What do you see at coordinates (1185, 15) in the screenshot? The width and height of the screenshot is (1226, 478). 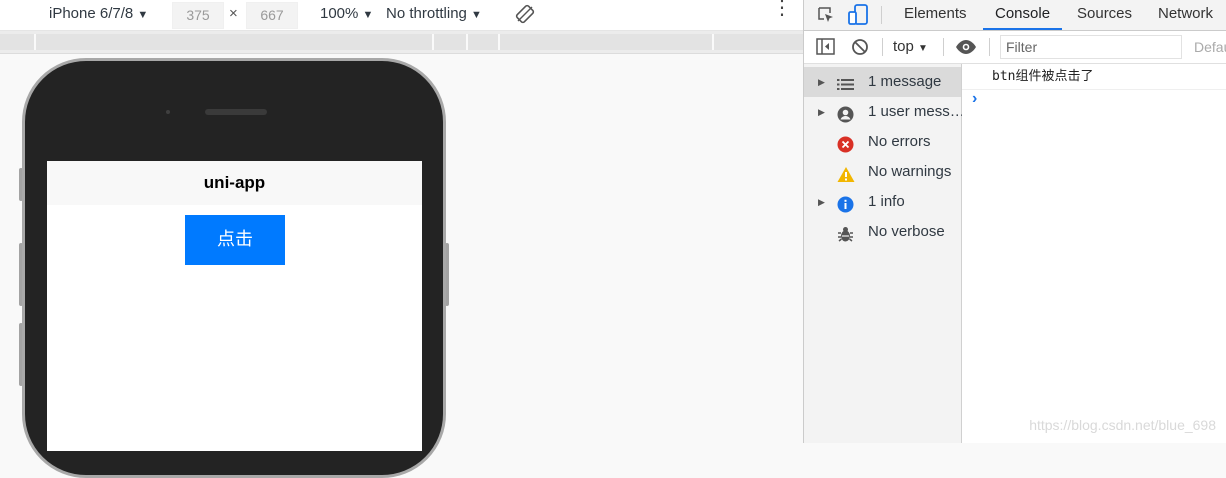 I see `tab-network: Network` at bounding box center [1185, 15].